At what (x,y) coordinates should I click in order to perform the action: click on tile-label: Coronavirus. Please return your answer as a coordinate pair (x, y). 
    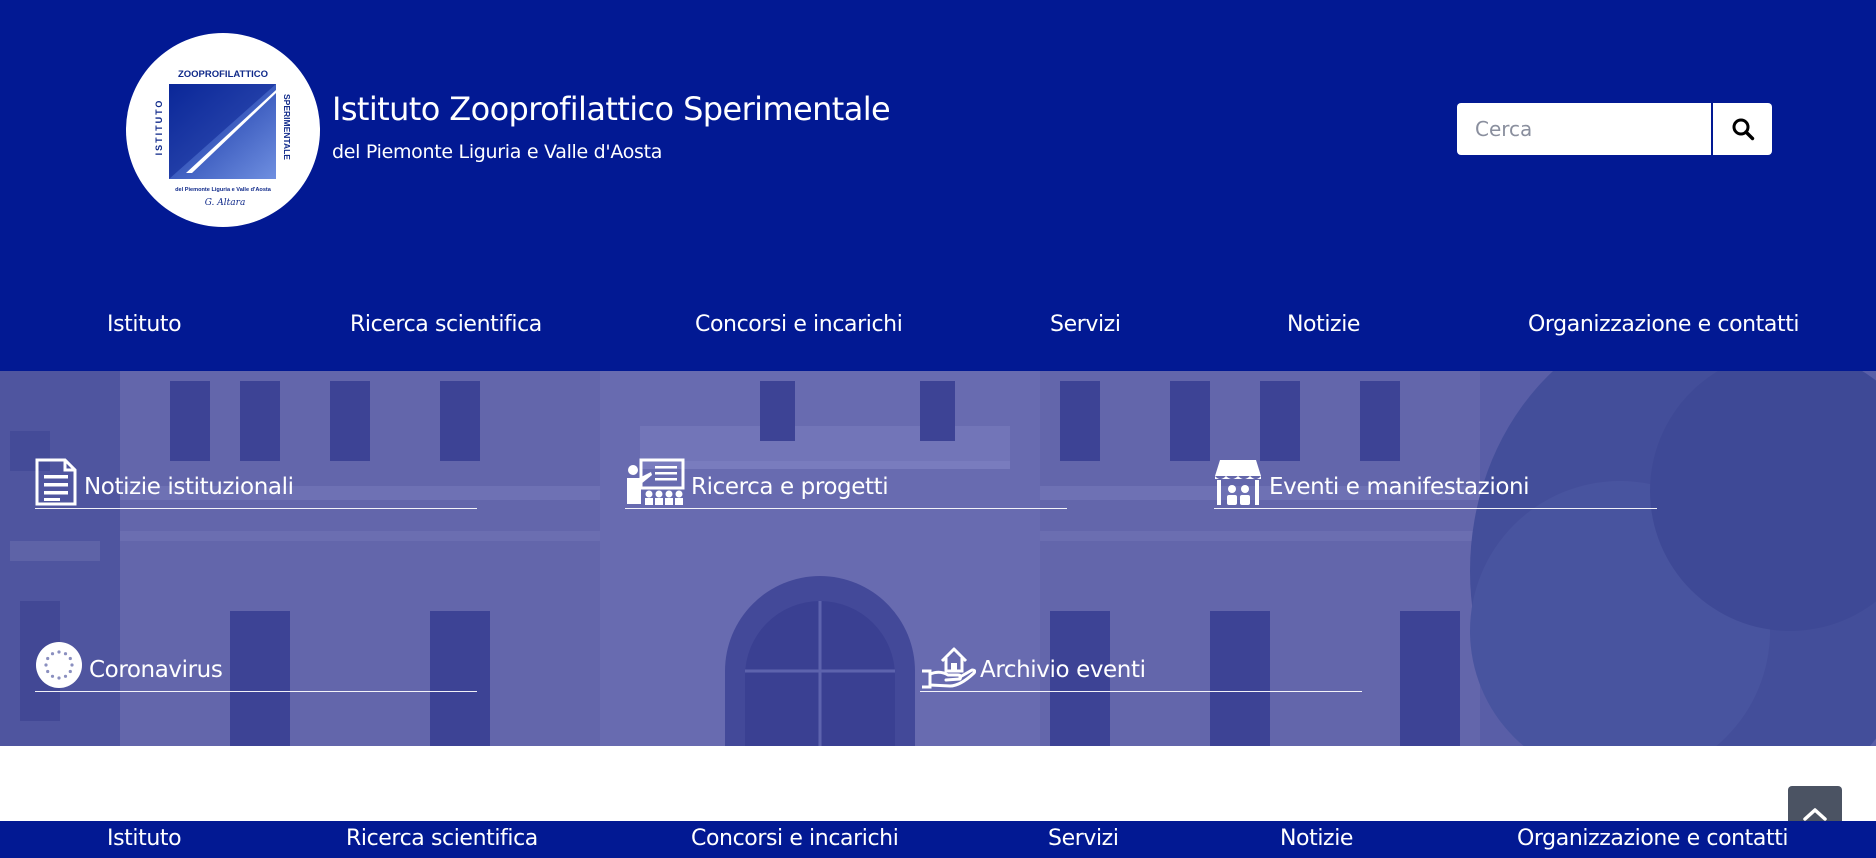
    Looking at the image, I should click on (156, 670).